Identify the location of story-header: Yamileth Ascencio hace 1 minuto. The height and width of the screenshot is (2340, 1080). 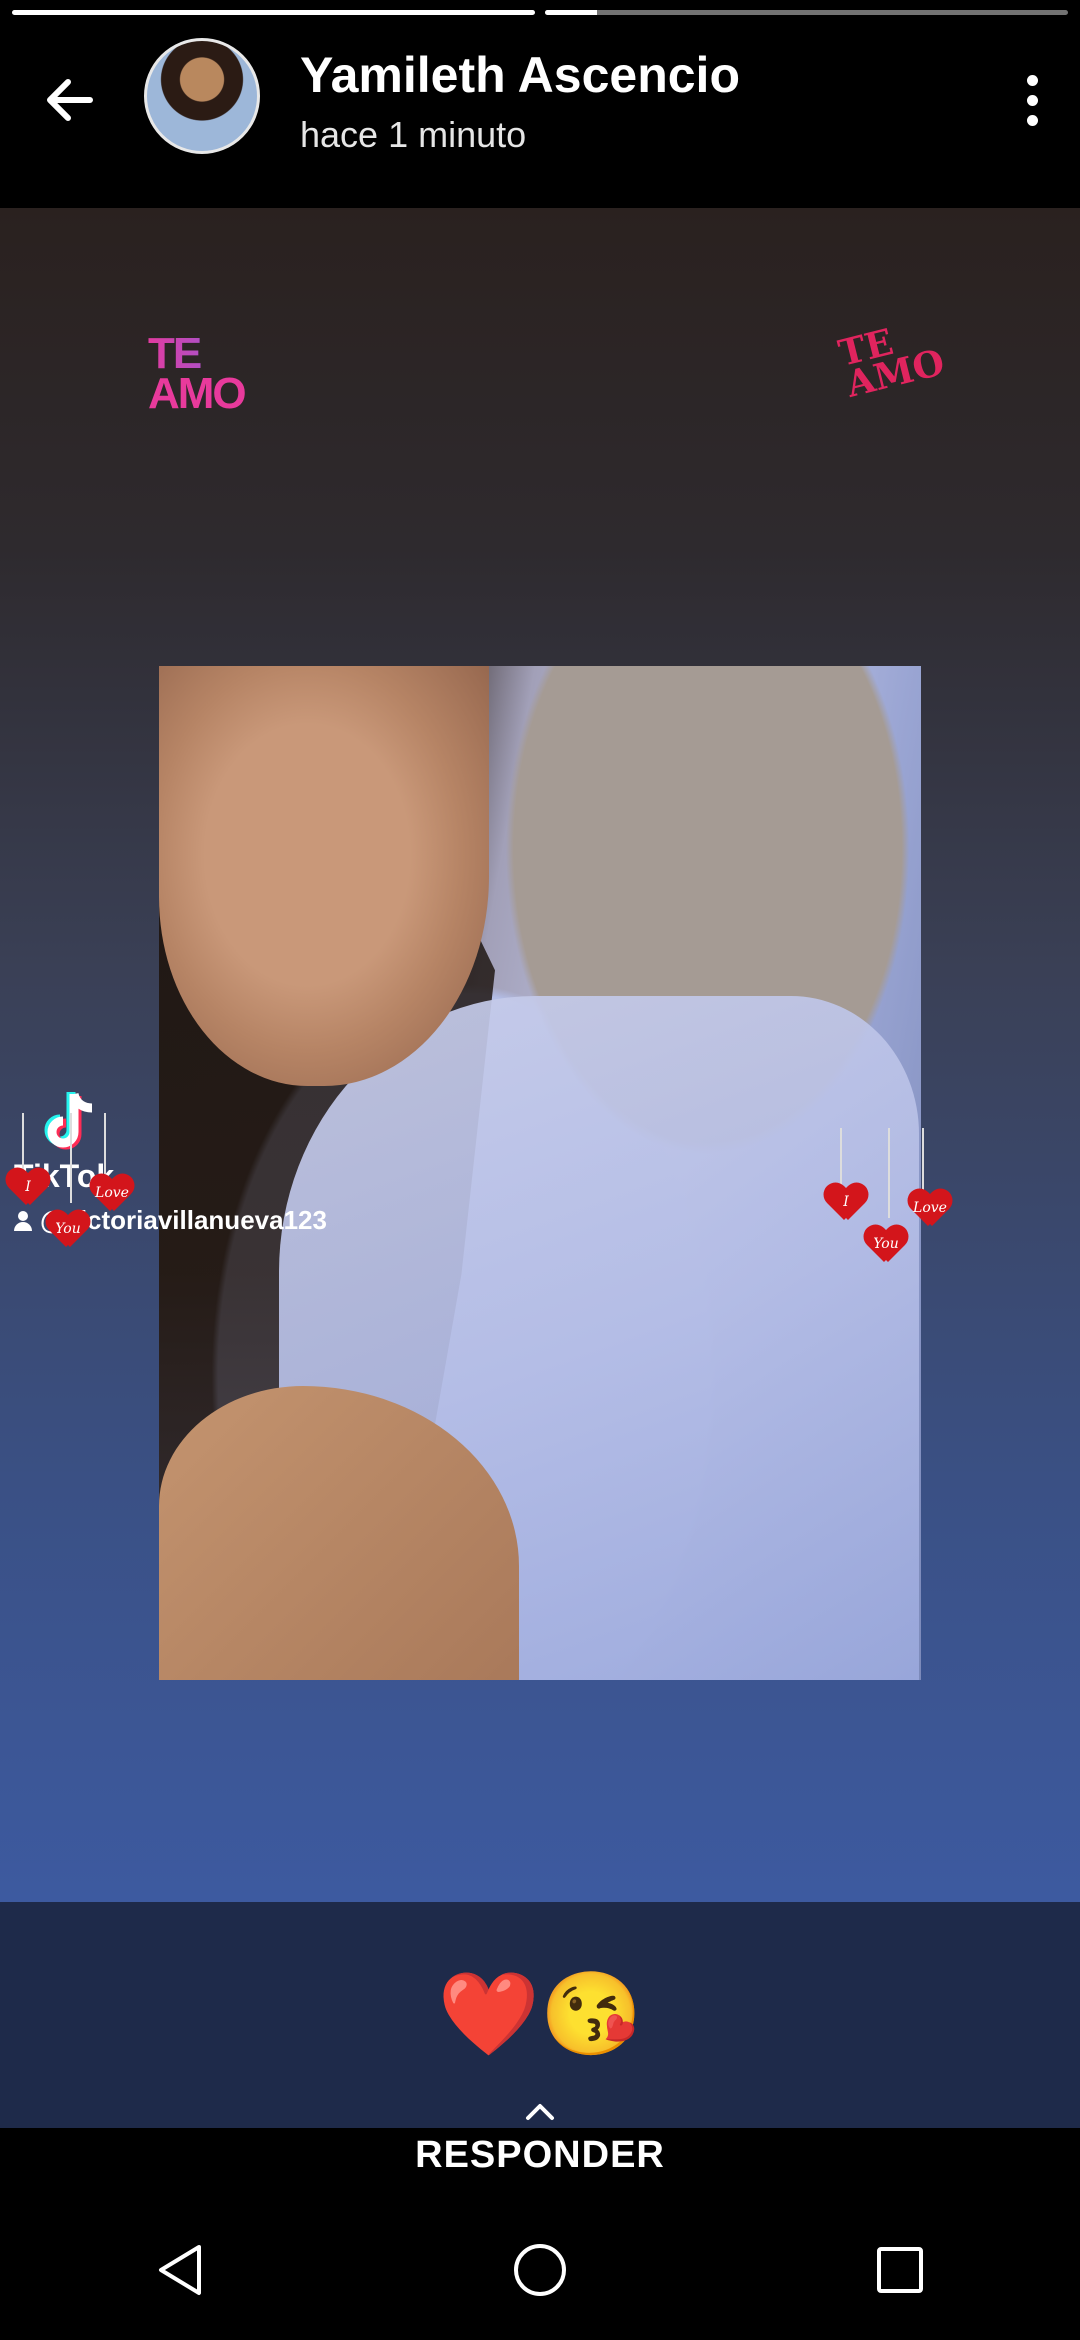
(540, 104).